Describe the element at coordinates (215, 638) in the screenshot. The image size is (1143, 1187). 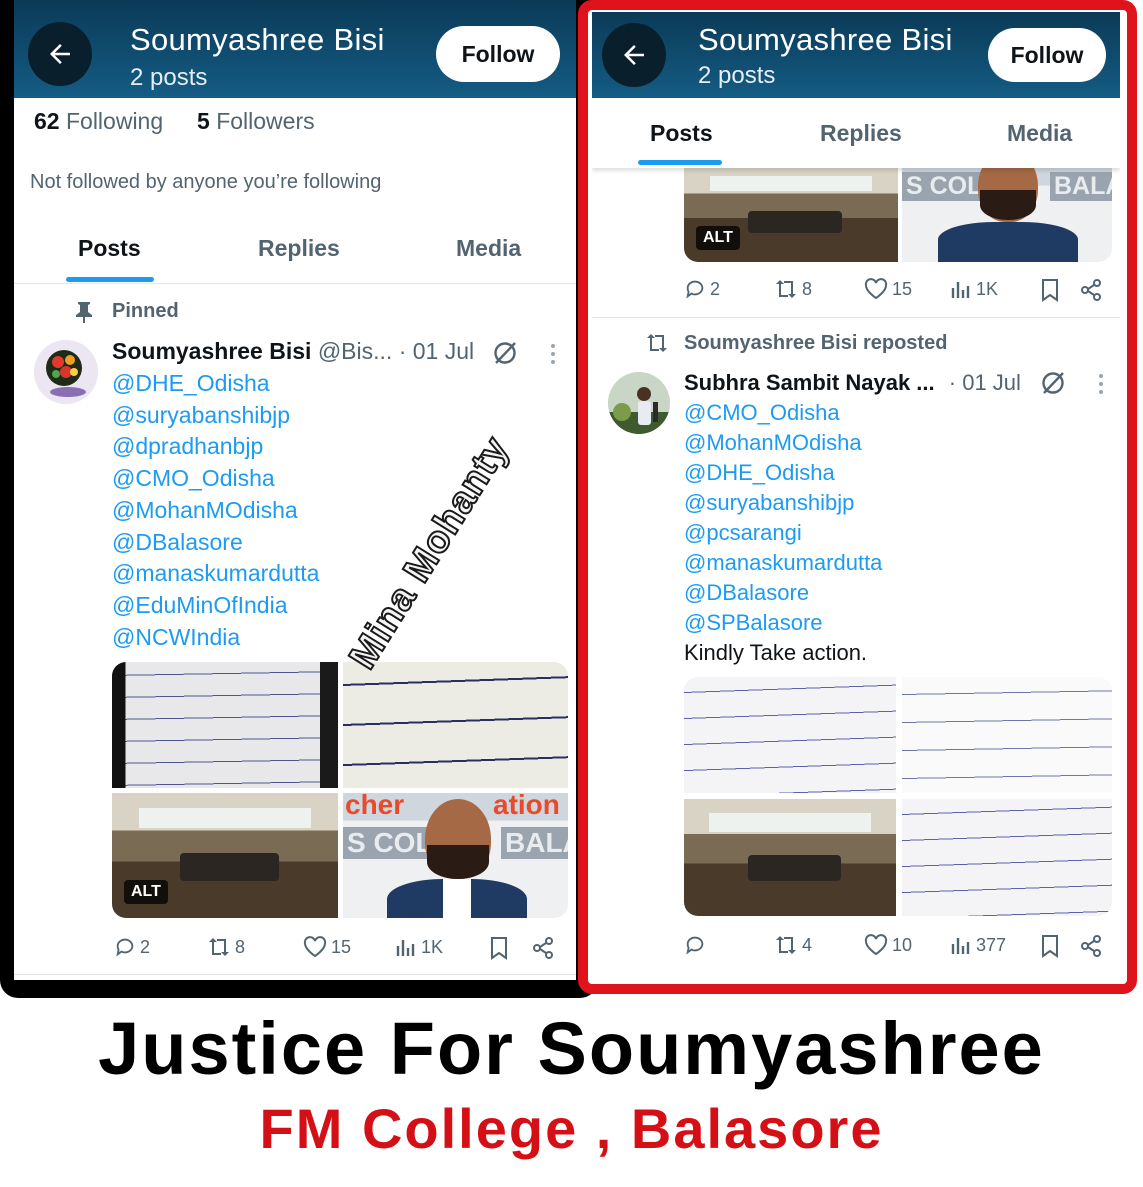
I see `mention-link: @NCWIndia` at that location.